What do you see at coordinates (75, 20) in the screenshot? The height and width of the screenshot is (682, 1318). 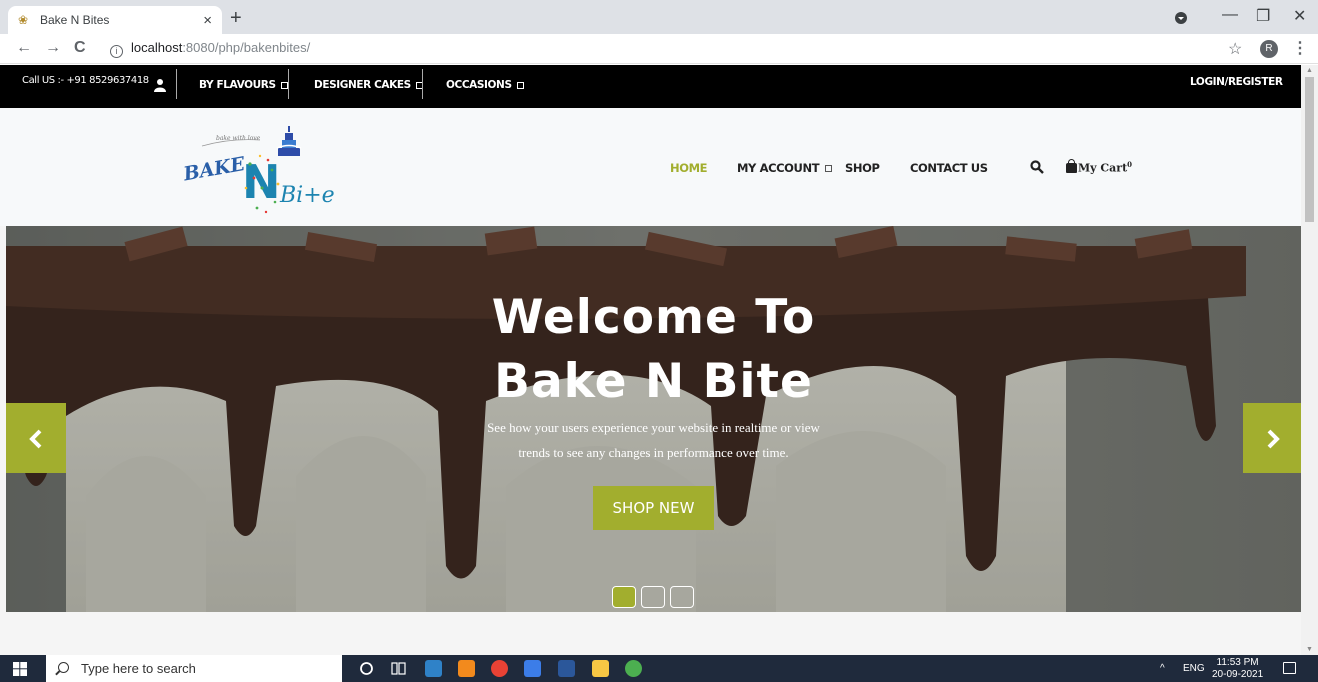 I see `tab-title: Bake N Bites` at bounding box center [75, 20].